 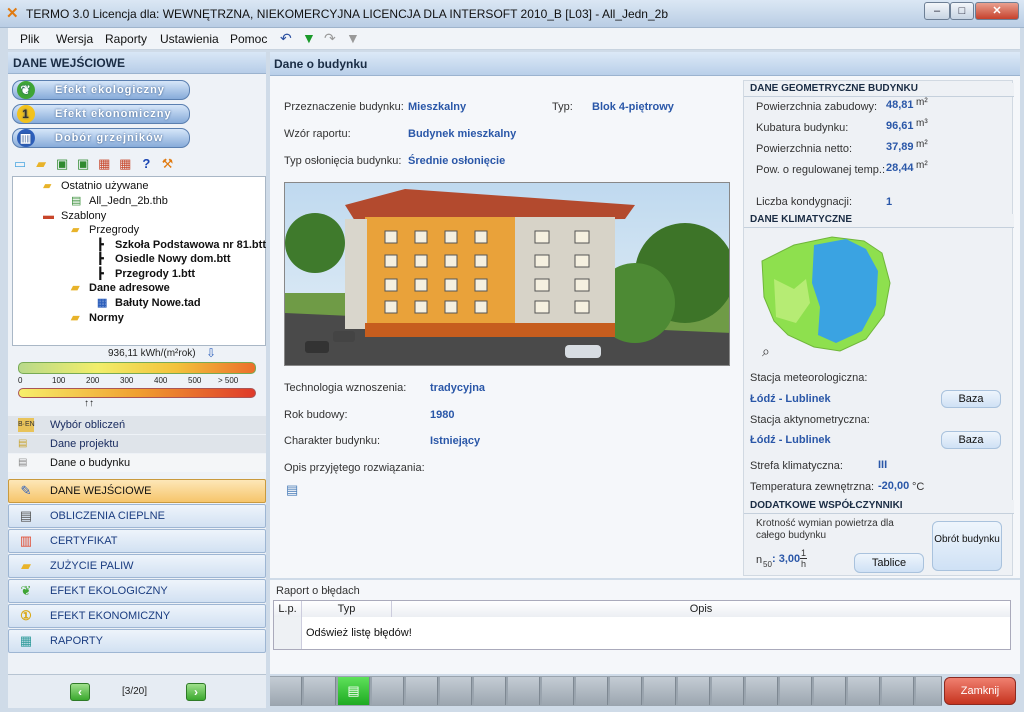 What do you see at coordinates (137, 691) in the screenshot?
I see `pager: ‹ [3/20] ›` at bounding box center [137, 691].